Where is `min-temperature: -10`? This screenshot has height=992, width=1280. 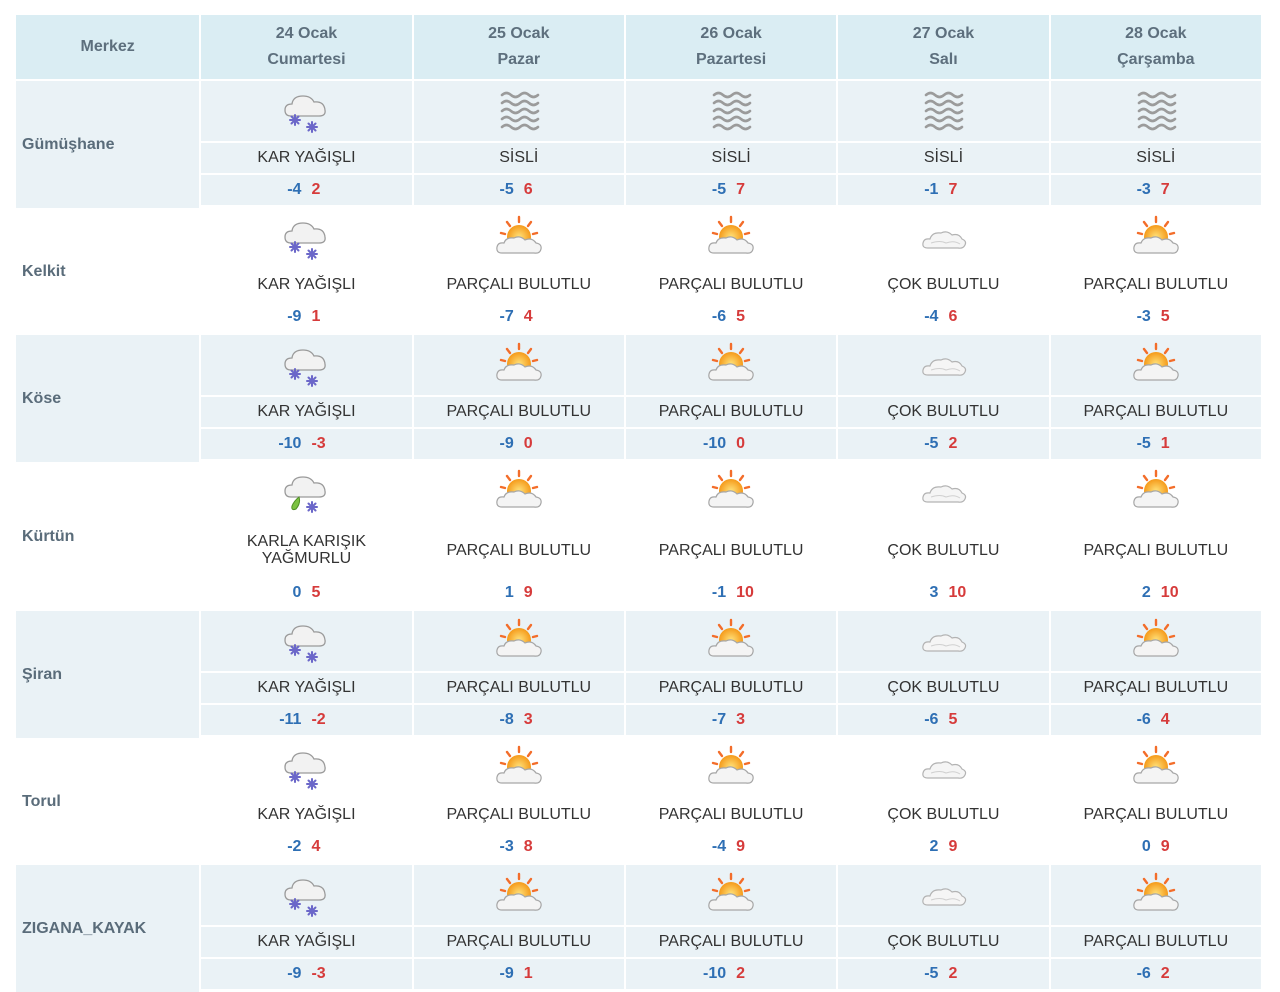 min-temperature: -10 is located at coordinates (714, 973).